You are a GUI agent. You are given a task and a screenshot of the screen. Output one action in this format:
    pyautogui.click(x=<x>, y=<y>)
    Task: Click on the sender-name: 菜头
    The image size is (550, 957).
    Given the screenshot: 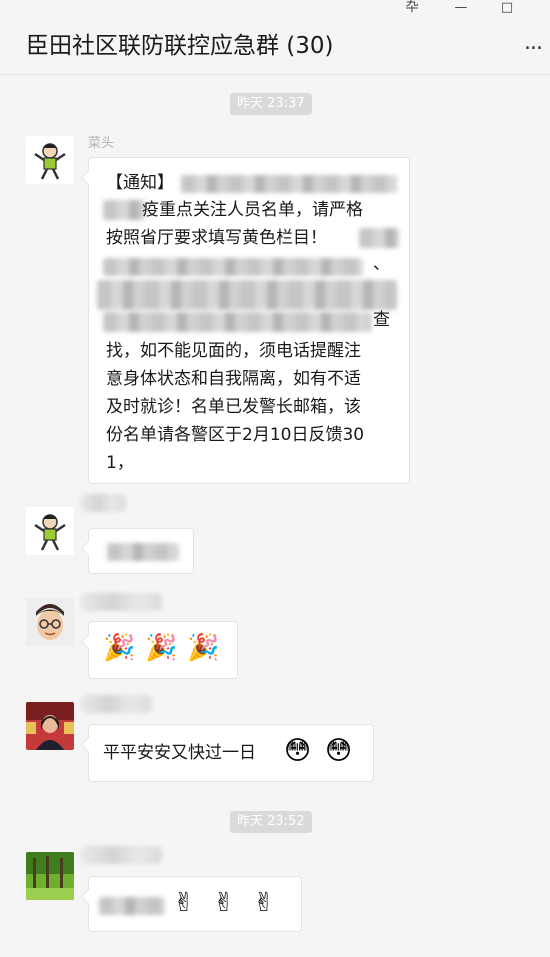 What is the action you would take?
    pyautogui.click(x=101, y=143)
    